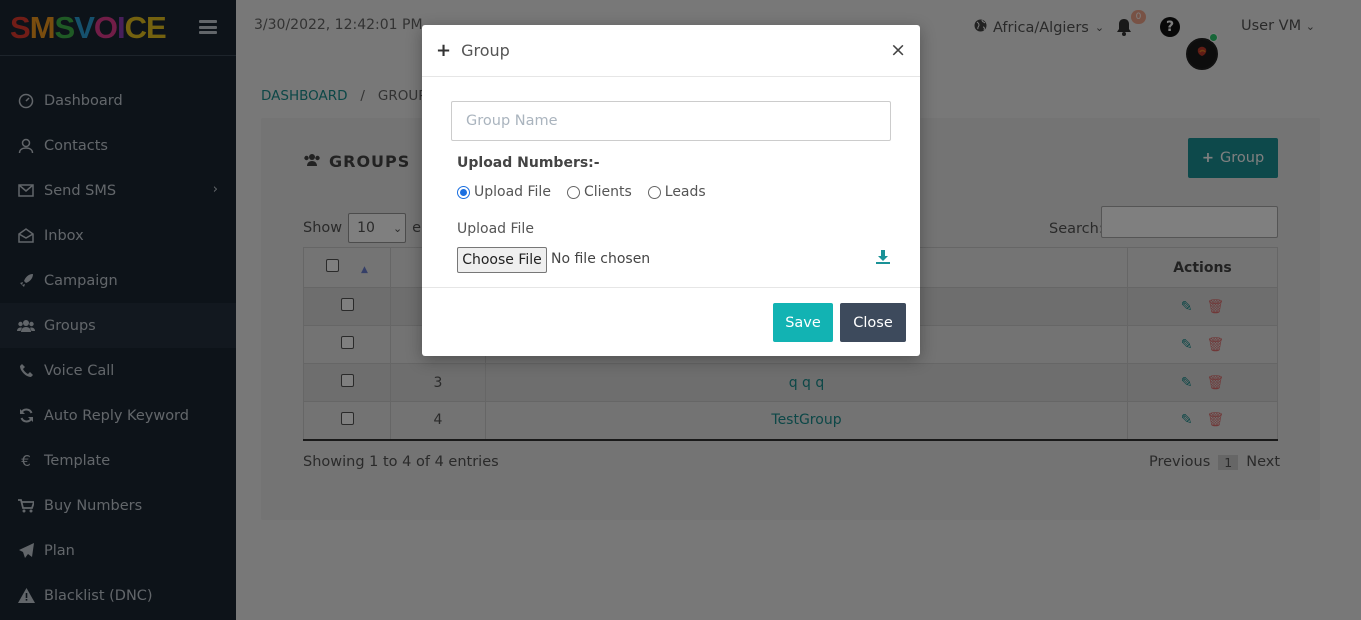  Describe the element at coordinates (485, 50) in the screenshot. I see `modal-title: Group` at that location.